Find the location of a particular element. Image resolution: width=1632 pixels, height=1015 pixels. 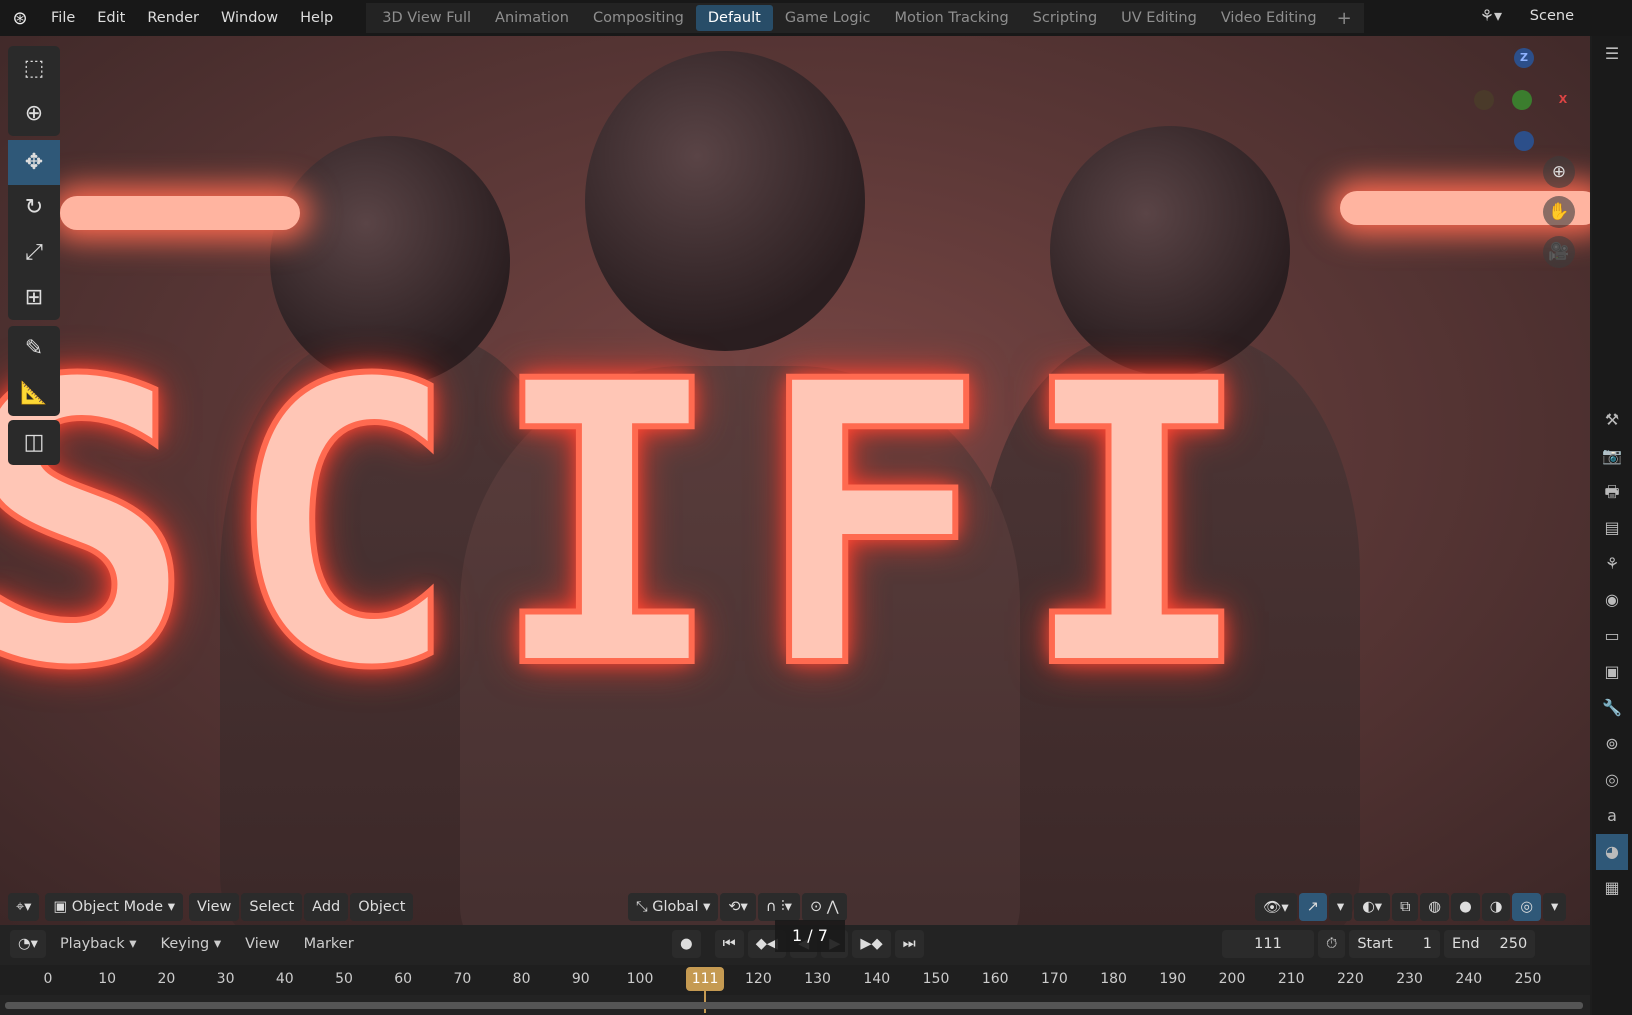

end-frame-field: End 250 is located at coordinates (1489, 944).